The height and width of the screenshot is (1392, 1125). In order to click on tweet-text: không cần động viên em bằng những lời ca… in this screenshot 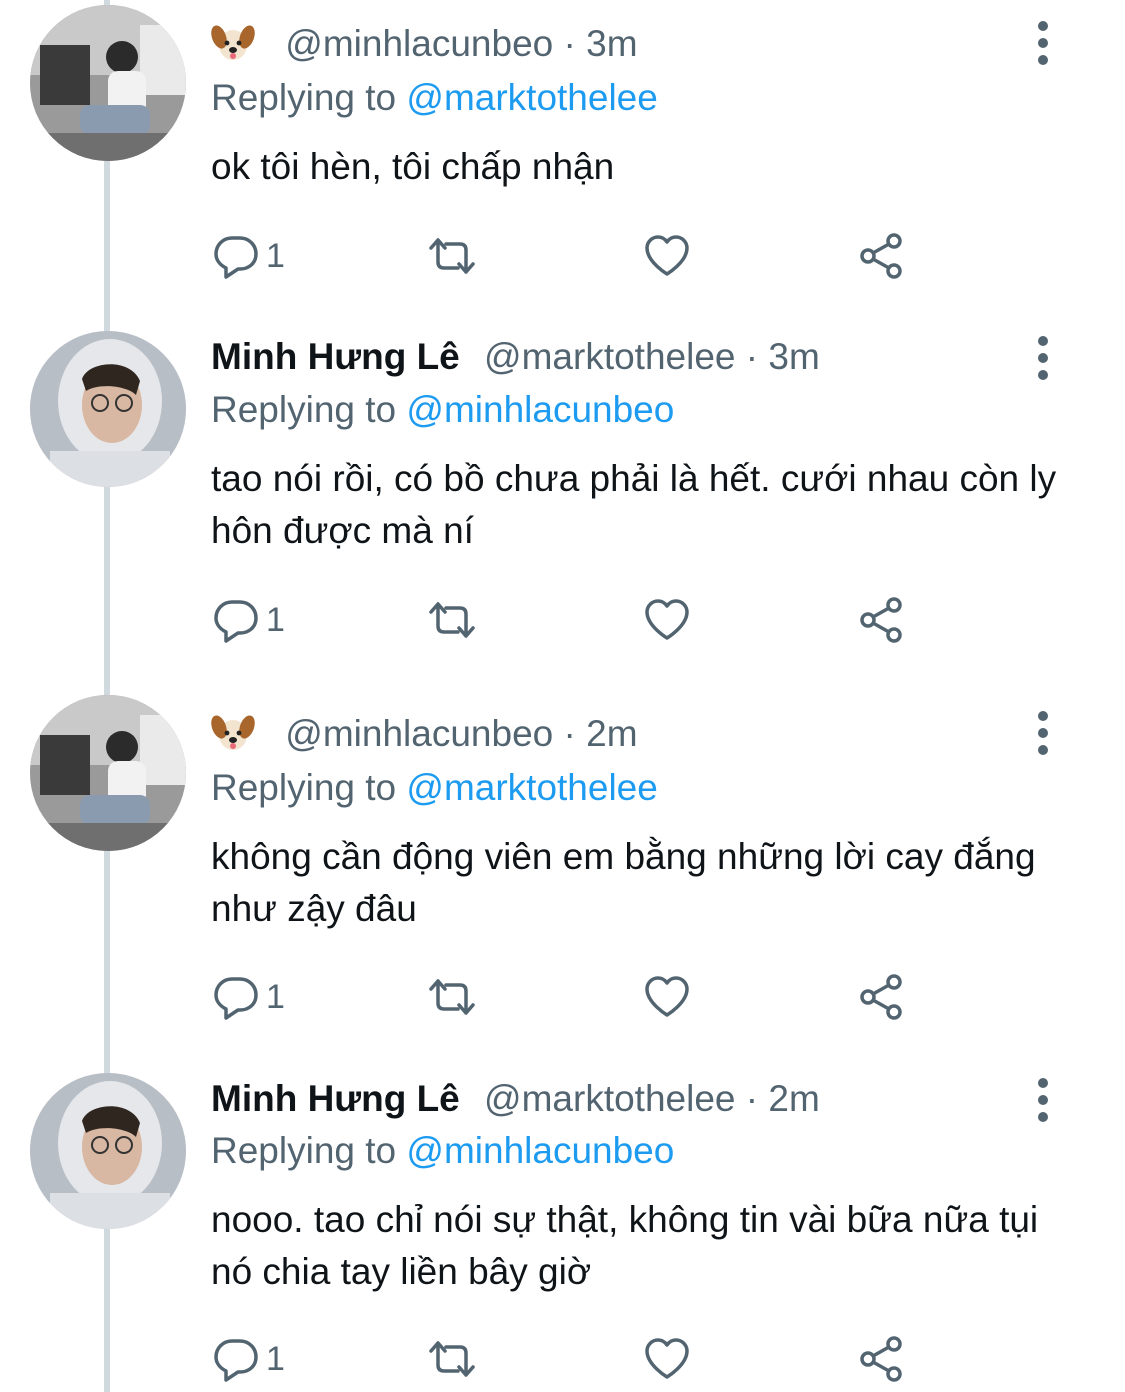, I will do `click(623, 882)`.